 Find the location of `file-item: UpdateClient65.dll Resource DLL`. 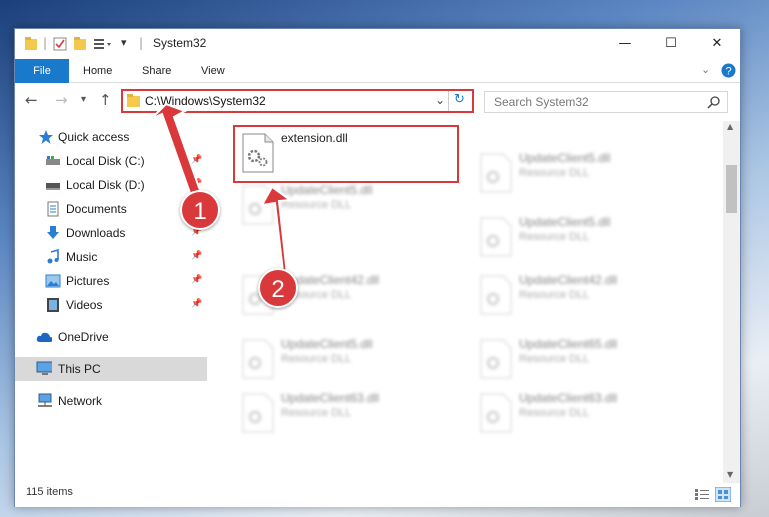

file-item: UpdateClient65.dll Resource DLL is located at coordinates (581, 359).